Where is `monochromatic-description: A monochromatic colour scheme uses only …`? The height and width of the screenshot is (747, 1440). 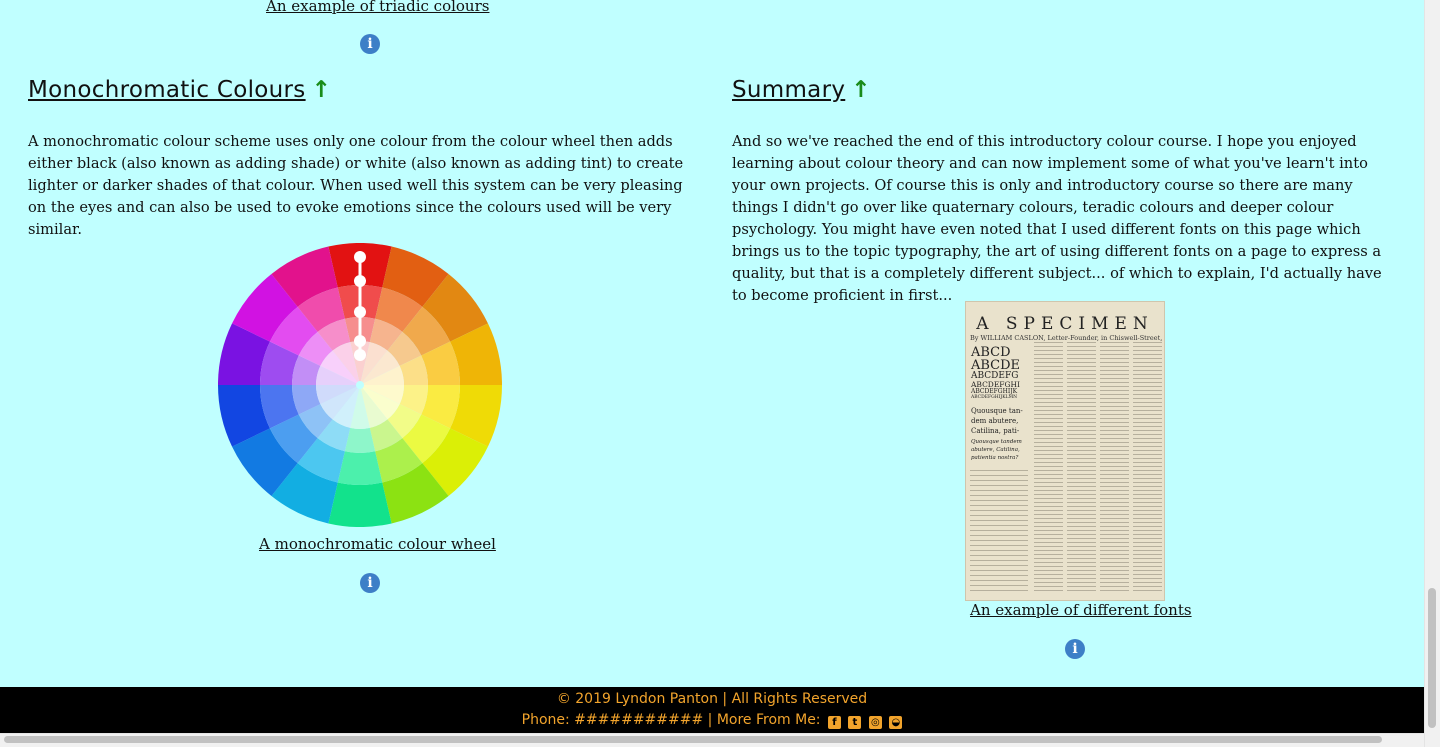 monochromatic-description: A monochromatic colour scheme uses only … is located at coordinates (356, 185).